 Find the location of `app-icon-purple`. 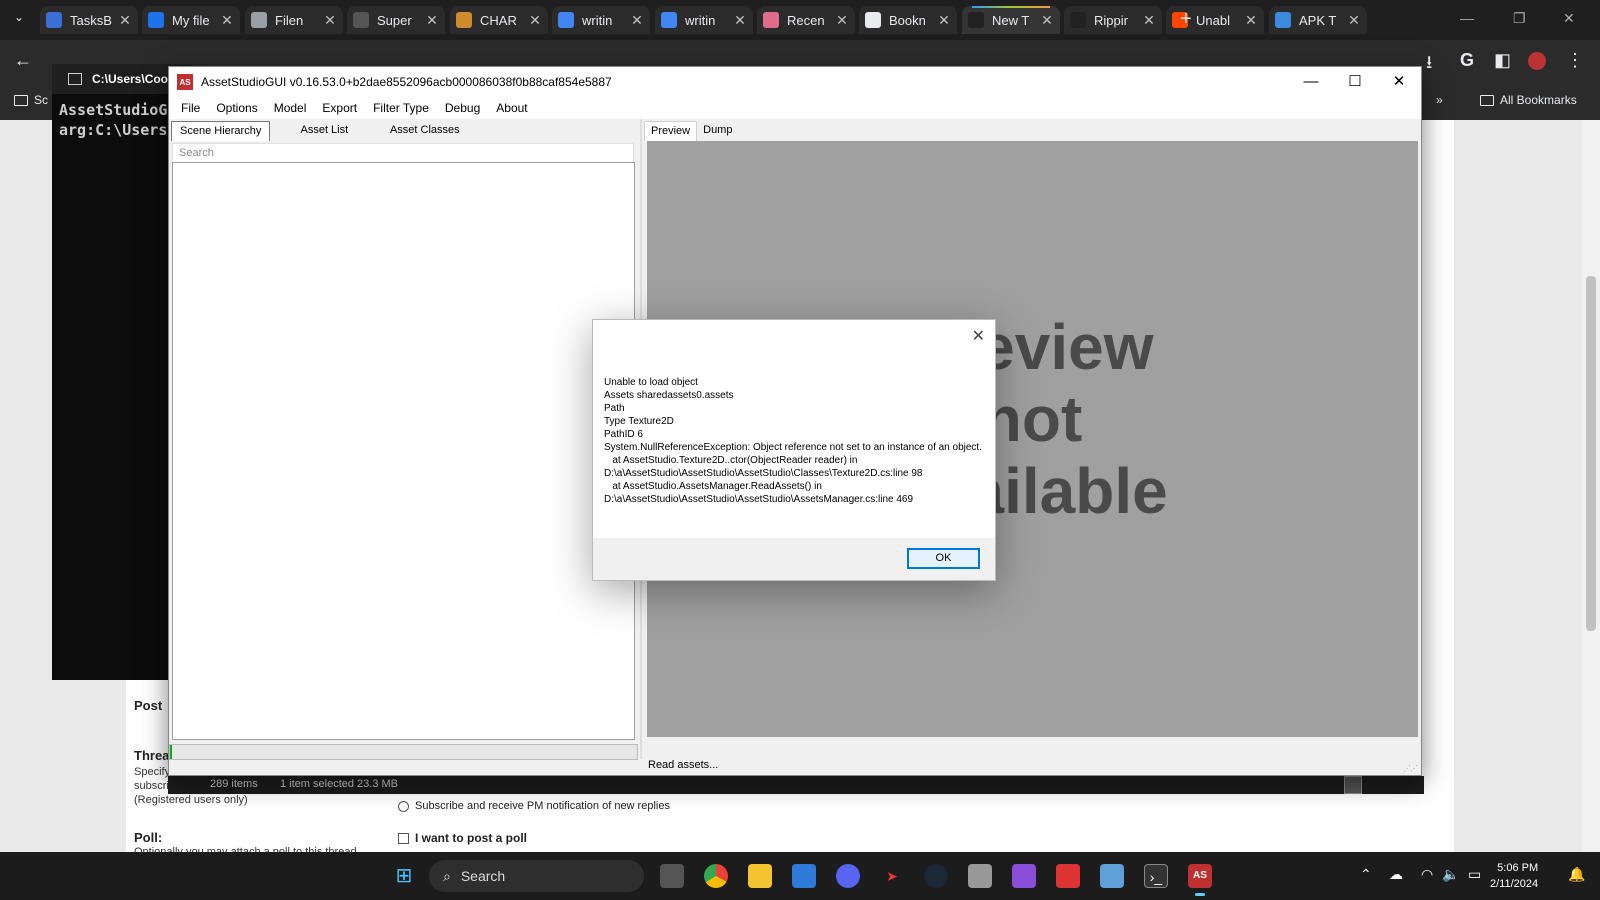

app-icon-purple is located at coordinates (1024, 876).